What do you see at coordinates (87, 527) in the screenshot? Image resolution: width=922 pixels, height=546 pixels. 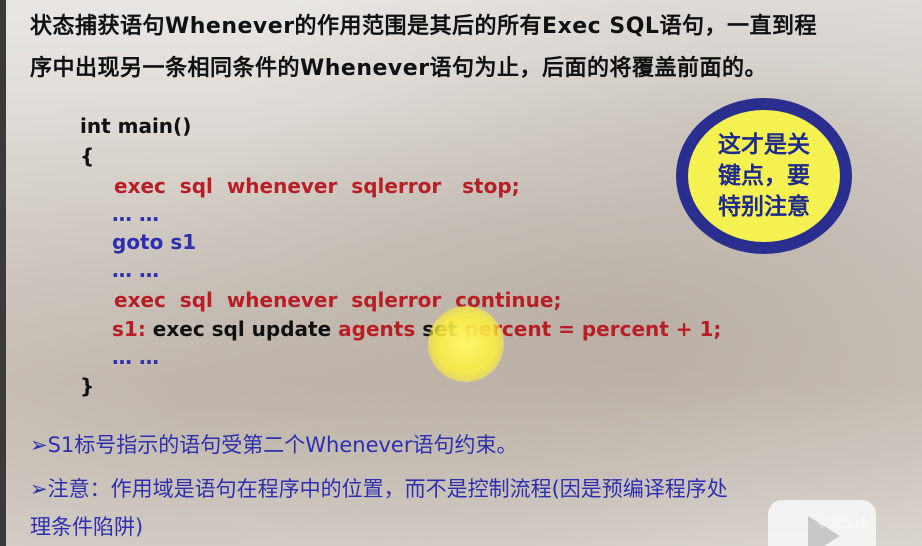 I see `note-3: 理条件陷阱)` at bounding box center [87, 527].